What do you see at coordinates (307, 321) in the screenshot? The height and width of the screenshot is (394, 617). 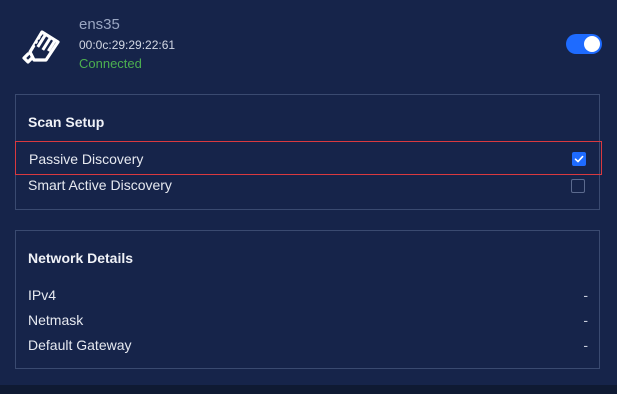 I see `detail-row-netmask: Netmask -` at bounding box center [307, 321].